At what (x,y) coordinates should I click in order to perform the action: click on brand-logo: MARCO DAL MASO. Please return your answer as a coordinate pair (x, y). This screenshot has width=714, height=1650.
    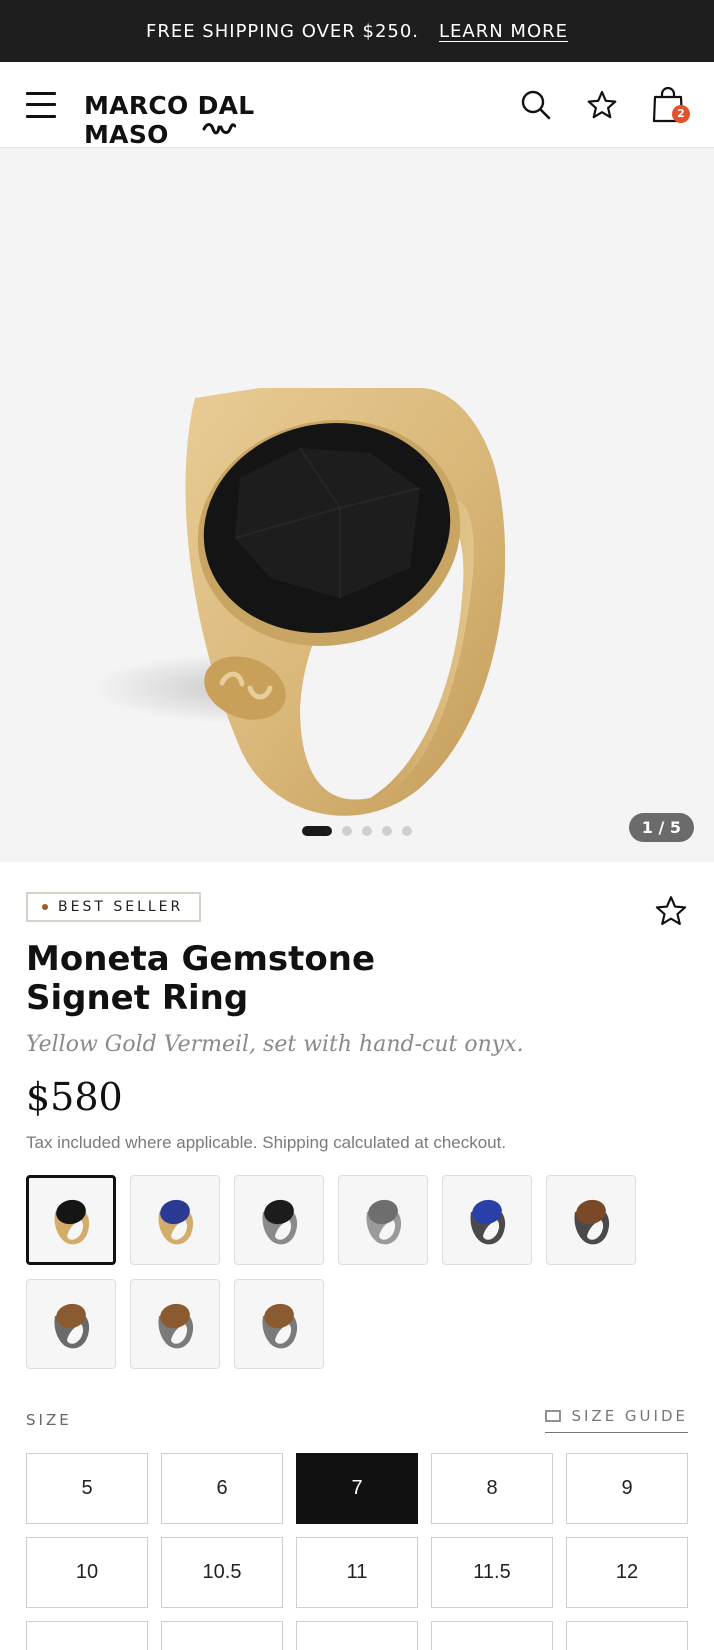
    Looking at the image, I should click on (214, 112).